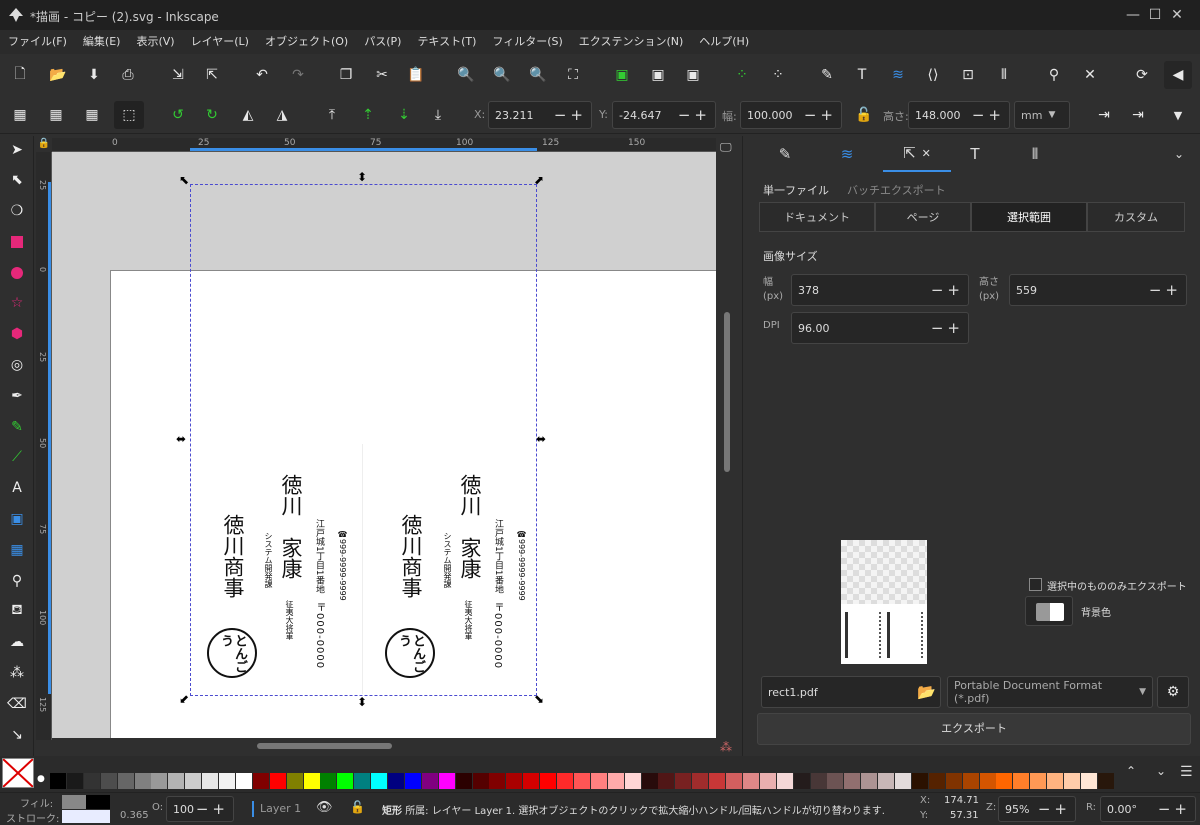  I want to click on palette-scroll-down-icon: ⌄, so click(1161, 771).